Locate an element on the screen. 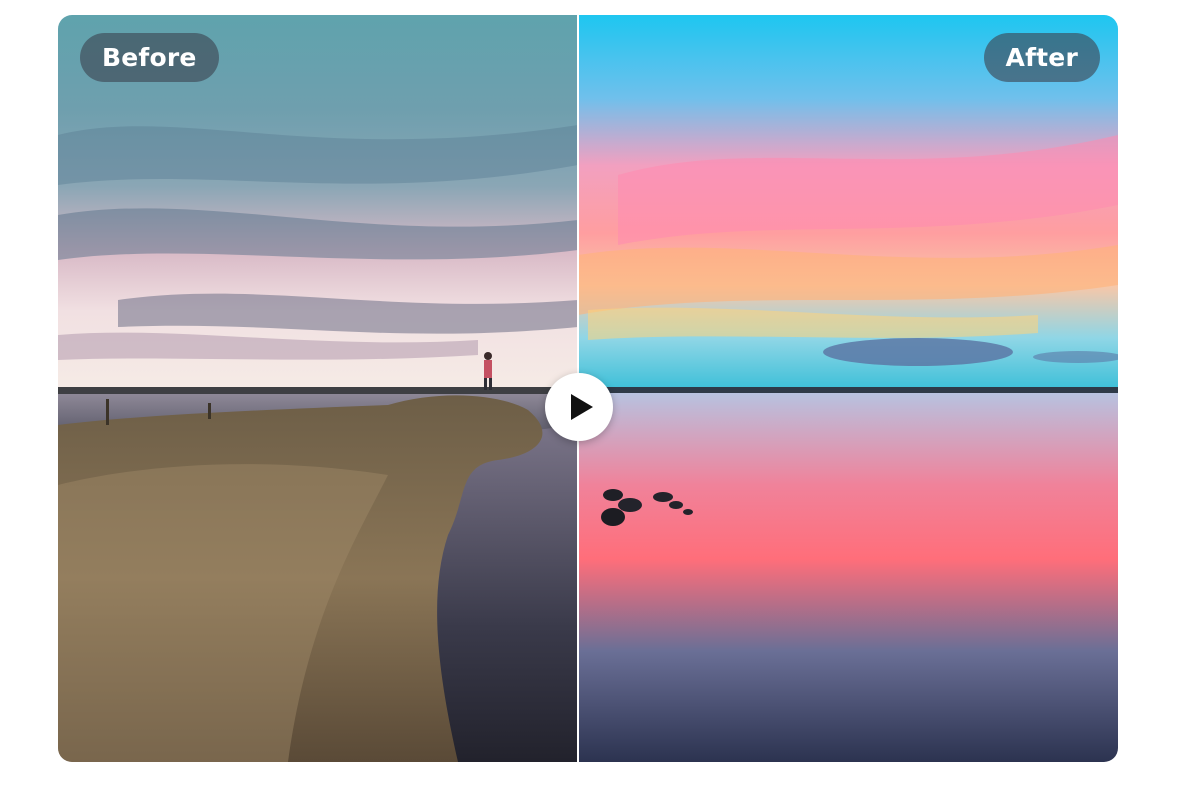  slider-handle is located at coordinates (579, 407).